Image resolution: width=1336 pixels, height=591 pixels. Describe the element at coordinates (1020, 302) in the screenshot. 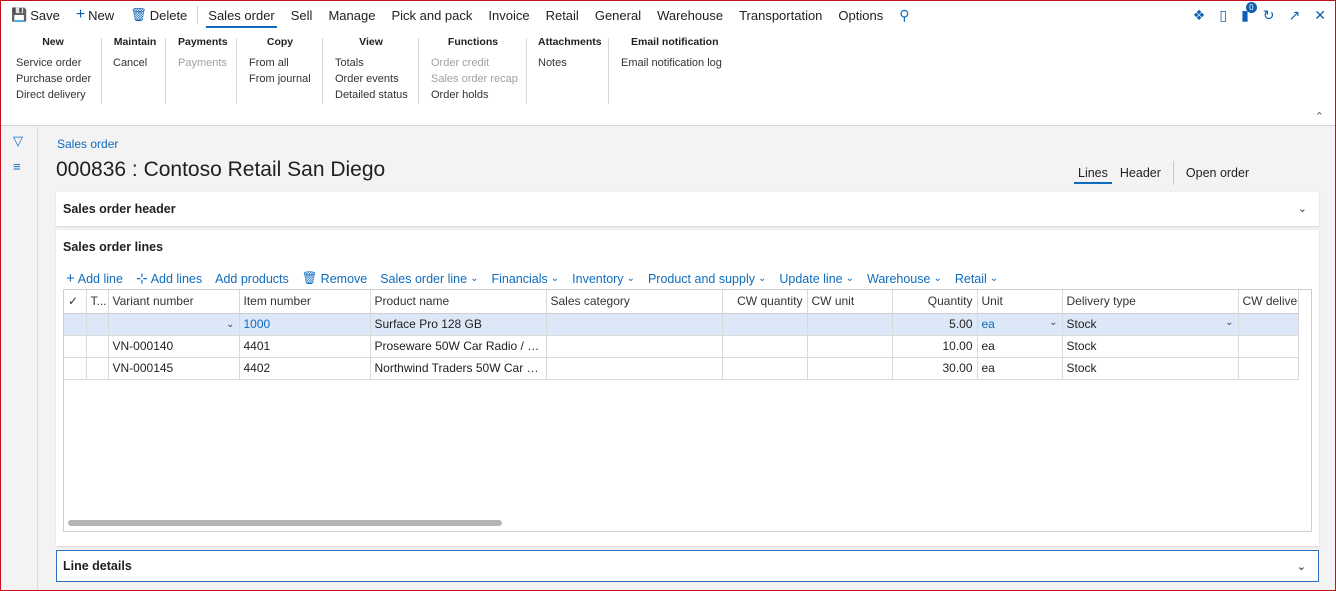

I see `column-header: Unit` at that location.